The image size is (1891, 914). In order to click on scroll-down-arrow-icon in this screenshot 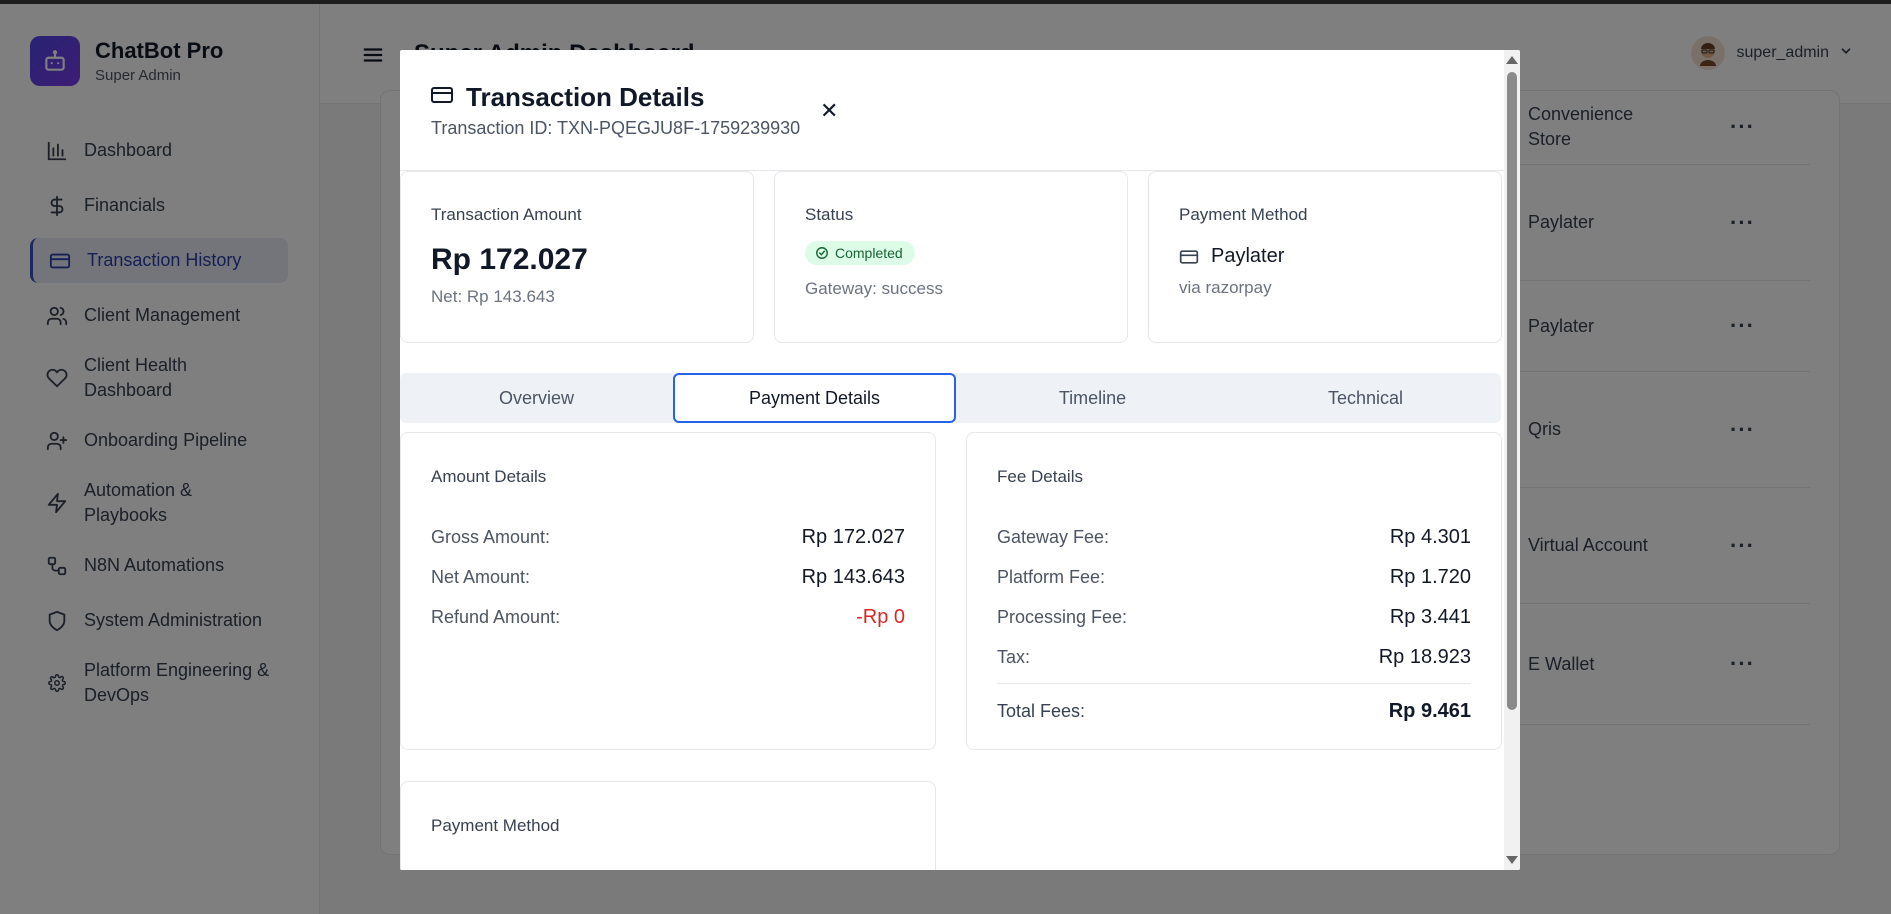, I will do `click(1512, 860)`.